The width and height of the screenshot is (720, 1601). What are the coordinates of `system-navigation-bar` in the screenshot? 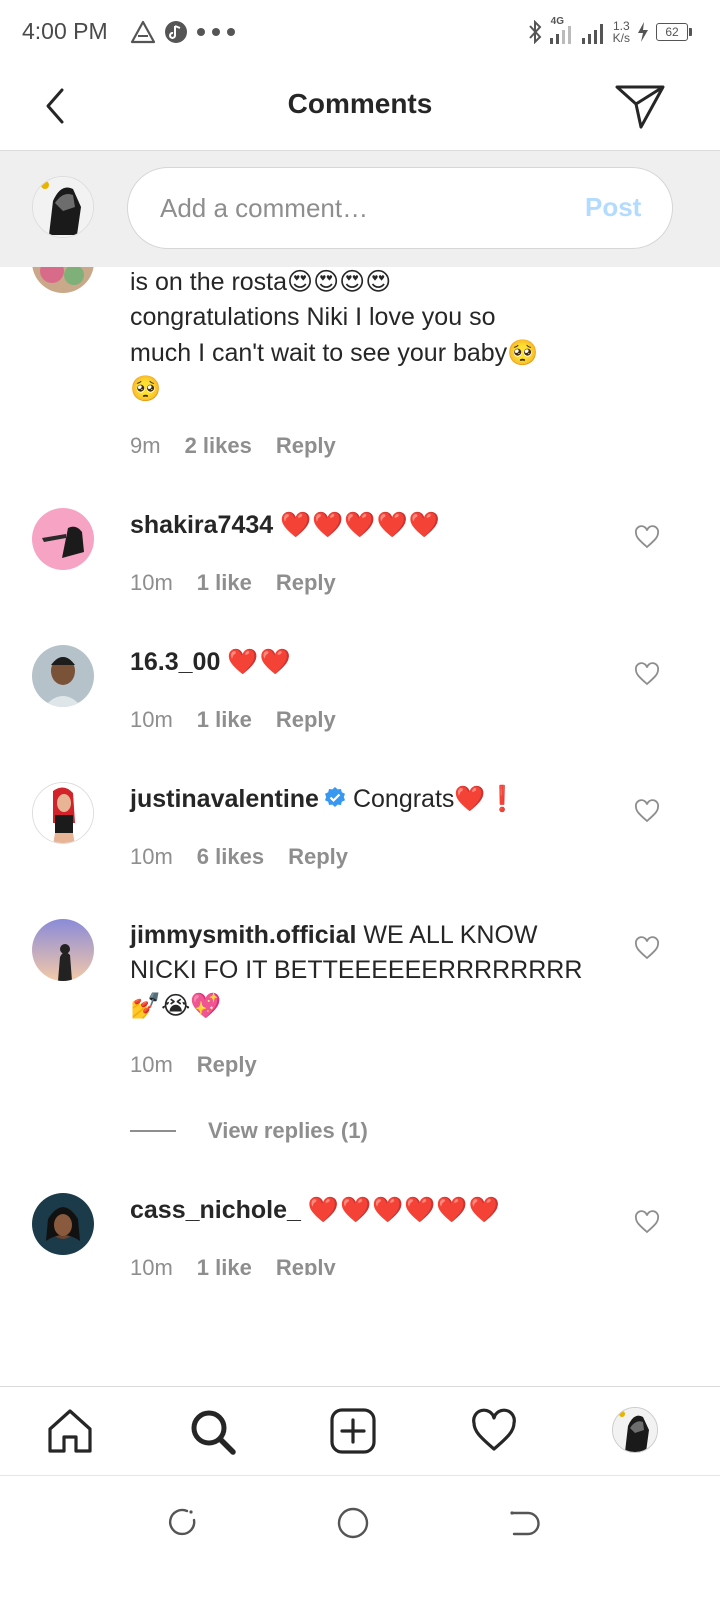 It's located at (360, 1538).